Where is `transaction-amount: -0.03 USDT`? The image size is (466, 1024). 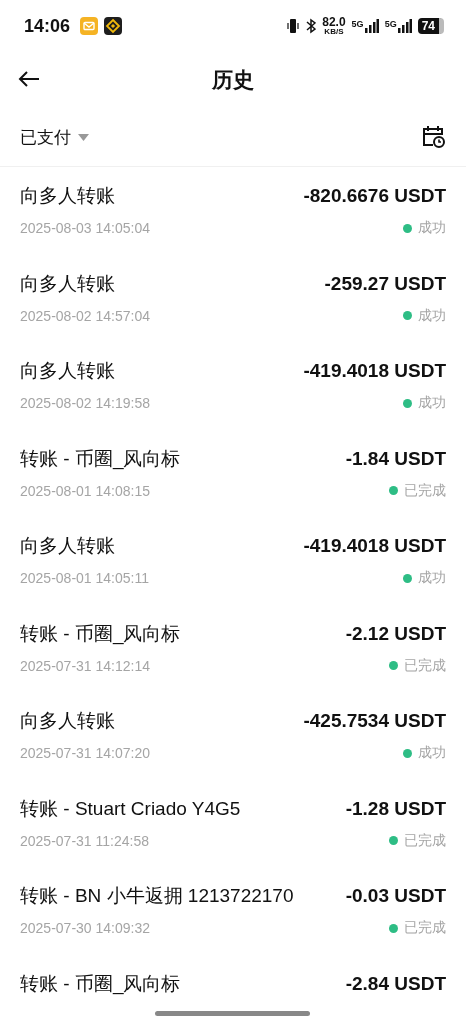
transaction-amount: -0.03 USDT is located at coordinates (395, 896).